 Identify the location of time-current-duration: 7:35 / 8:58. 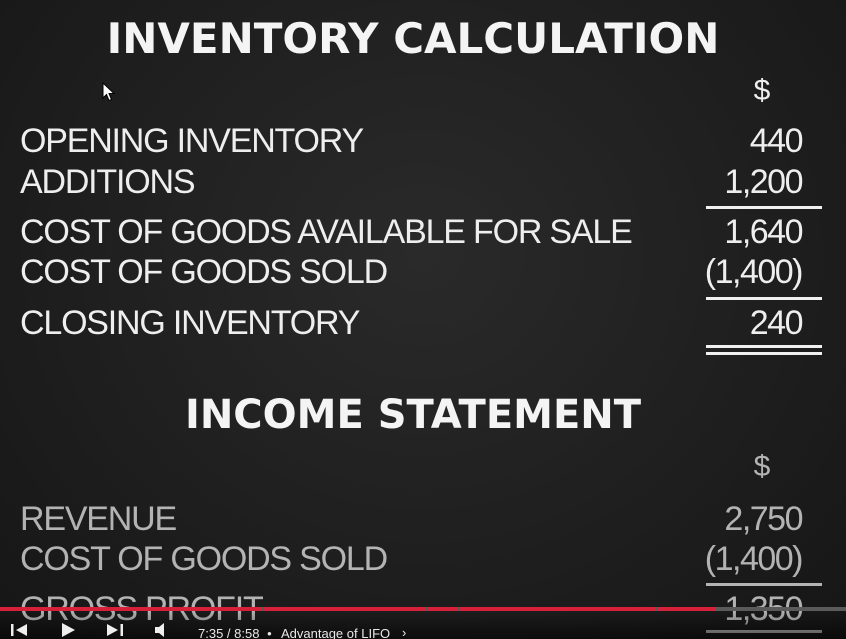
(229, 632).